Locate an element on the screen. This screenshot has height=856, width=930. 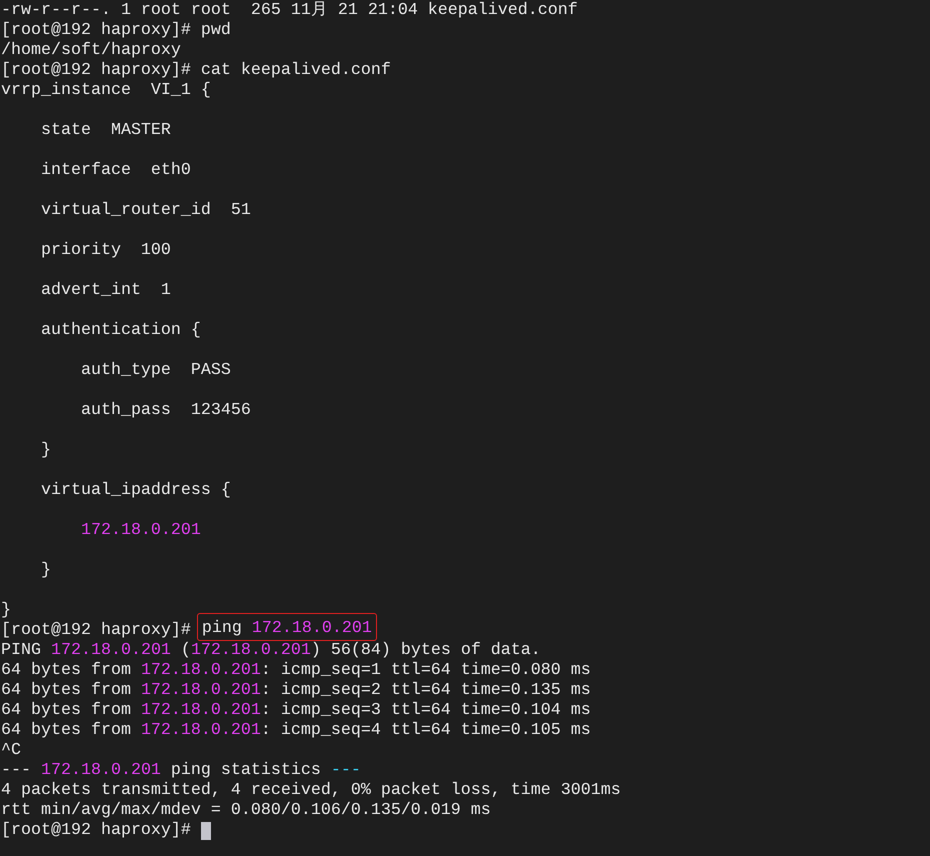
terminal-line: state MASTER is located at coordinates (105, 131).